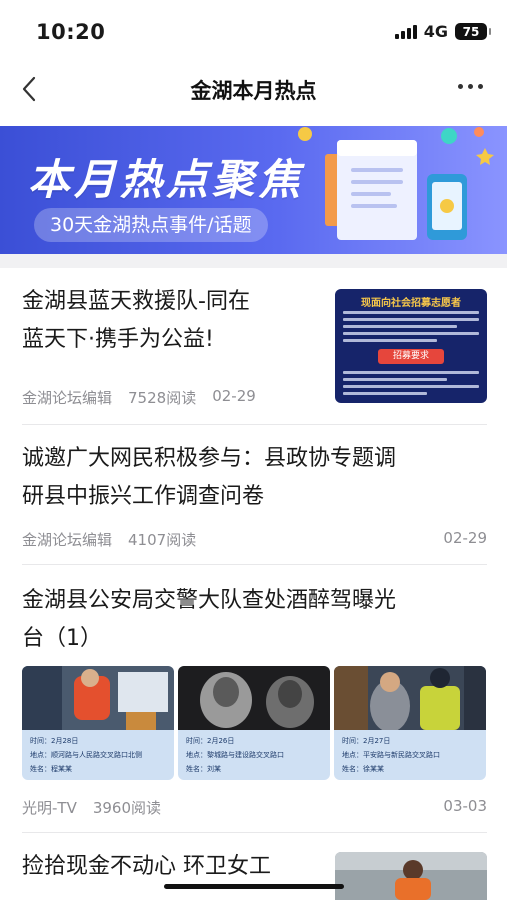 The image size is (507, 900). I want to click on signal-icon, so click(405, 31).